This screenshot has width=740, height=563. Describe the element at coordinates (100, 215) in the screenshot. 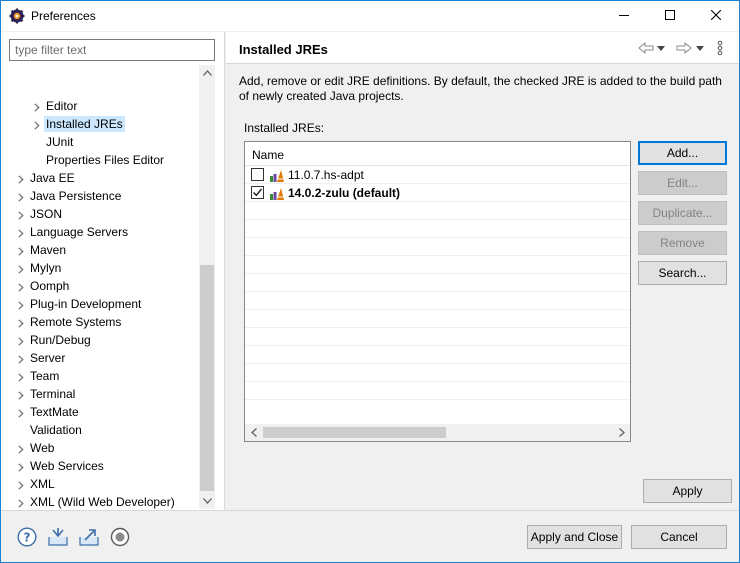

I see `tree-item: JSON` at that location.